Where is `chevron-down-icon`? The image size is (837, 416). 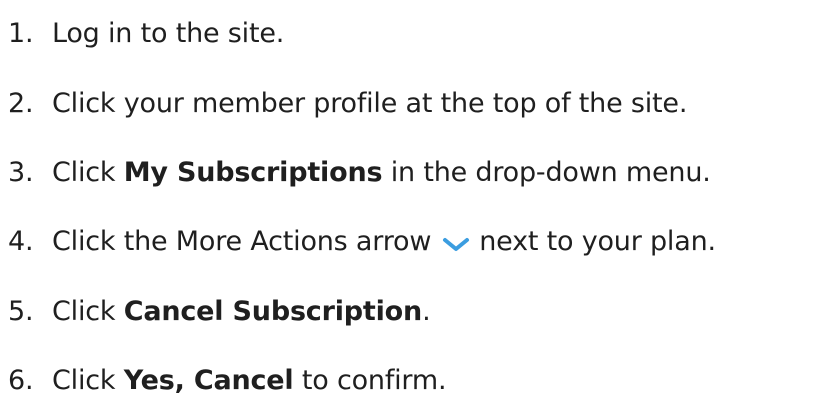
chevron-down-icon is located at coordinates (456, 244).